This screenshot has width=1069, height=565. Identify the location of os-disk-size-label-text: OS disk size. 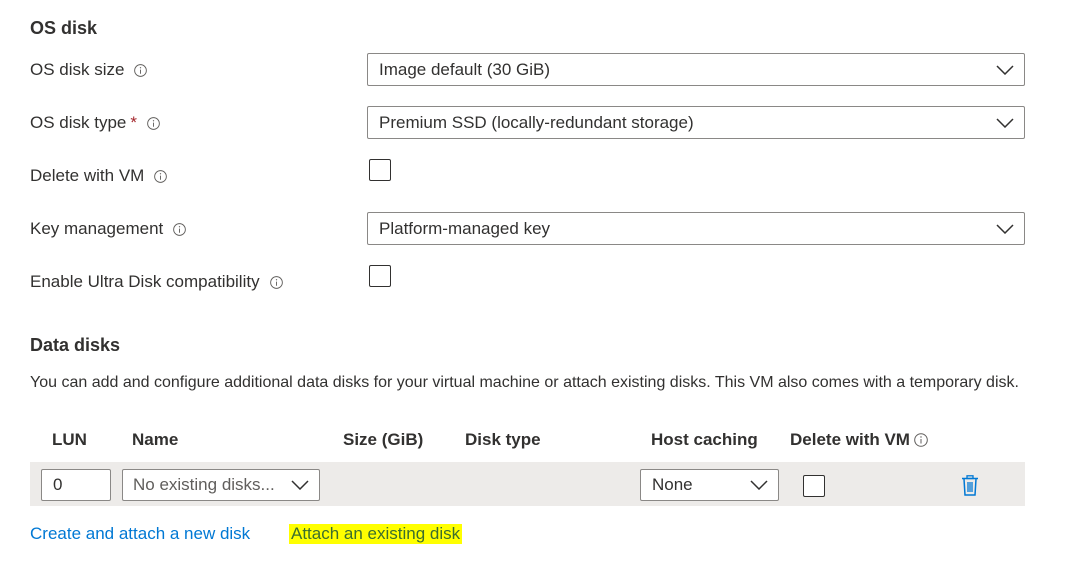
(77, 69).